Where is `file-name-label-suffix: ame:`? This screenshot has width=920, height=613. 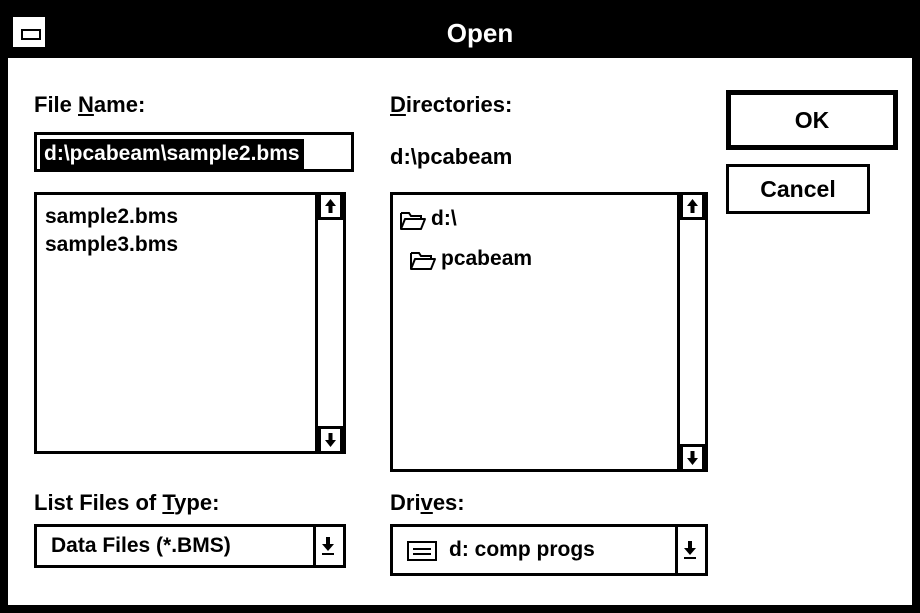 file-name-label-suffix: ame: is located at coordinates (119, 104).